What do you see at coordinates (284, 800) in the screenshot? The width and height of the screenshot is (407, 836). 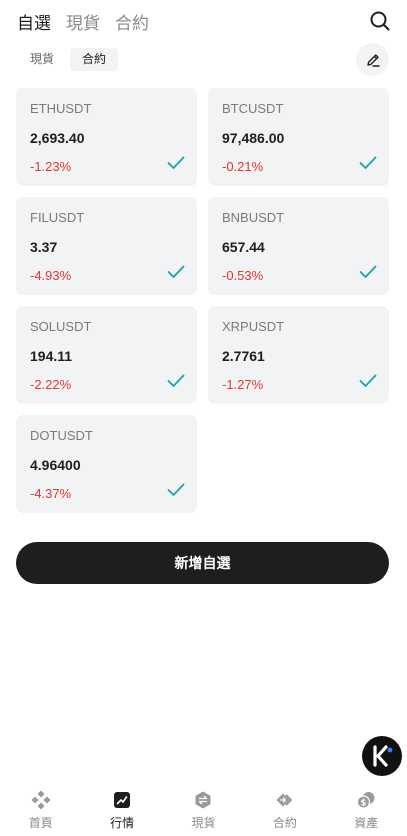 I see `futures-icon` at bounding box center [284, 800].